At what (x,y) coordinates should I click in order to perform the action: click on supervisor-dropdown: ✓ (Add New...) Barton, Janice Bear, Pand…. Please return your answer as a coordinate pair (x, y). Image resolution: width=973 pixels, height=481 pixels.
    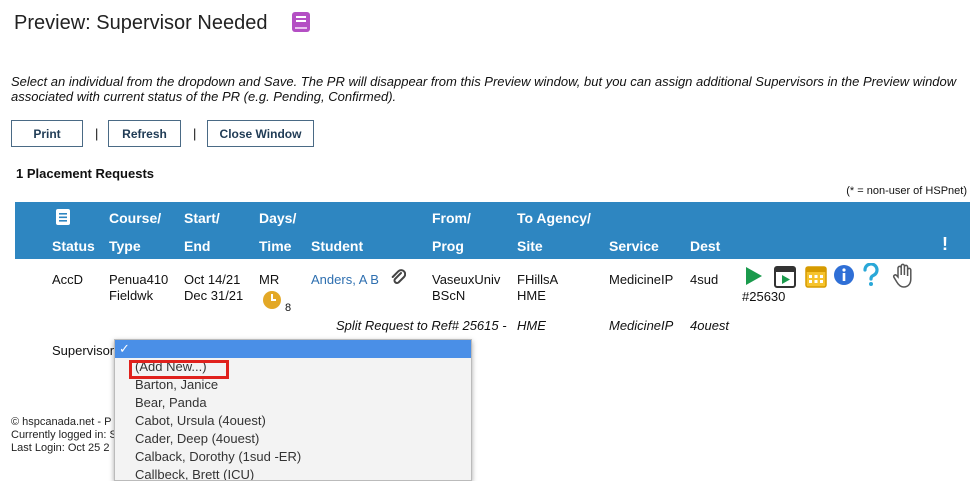
    Looking at the image, I should click on (293, 410).